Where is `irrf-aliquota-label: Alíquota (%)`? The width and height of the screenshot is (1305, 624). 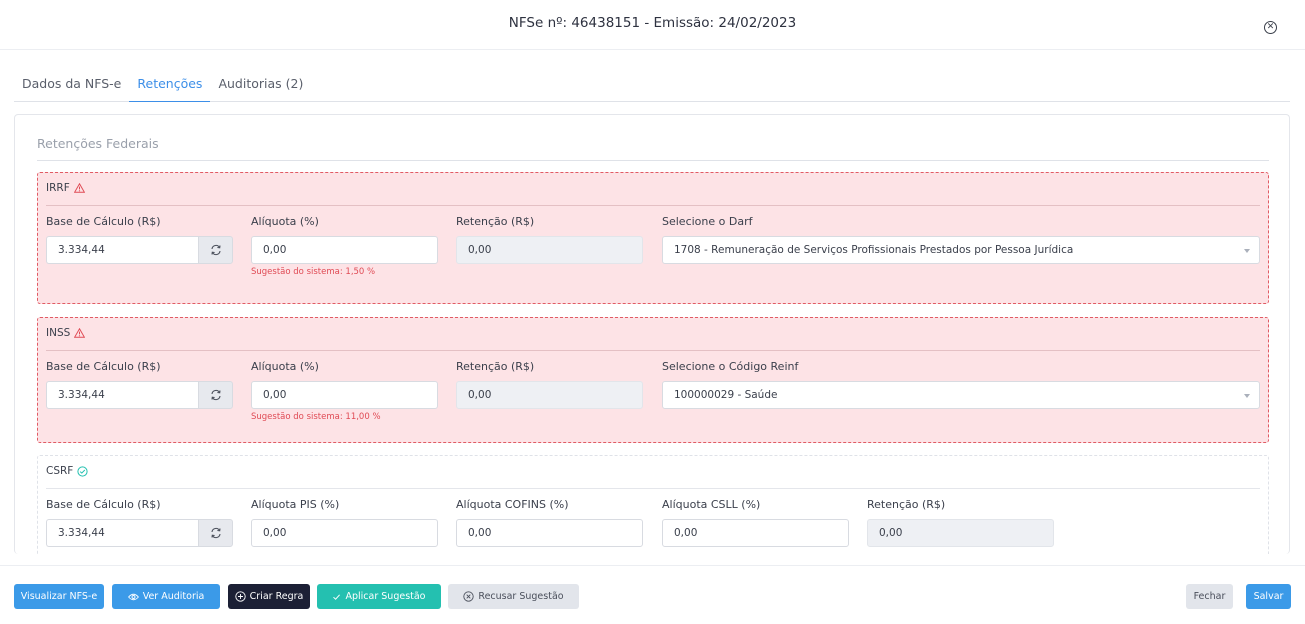 irrf-aliquota-label: Alíquota (%) is located at coordinates (285, 221).